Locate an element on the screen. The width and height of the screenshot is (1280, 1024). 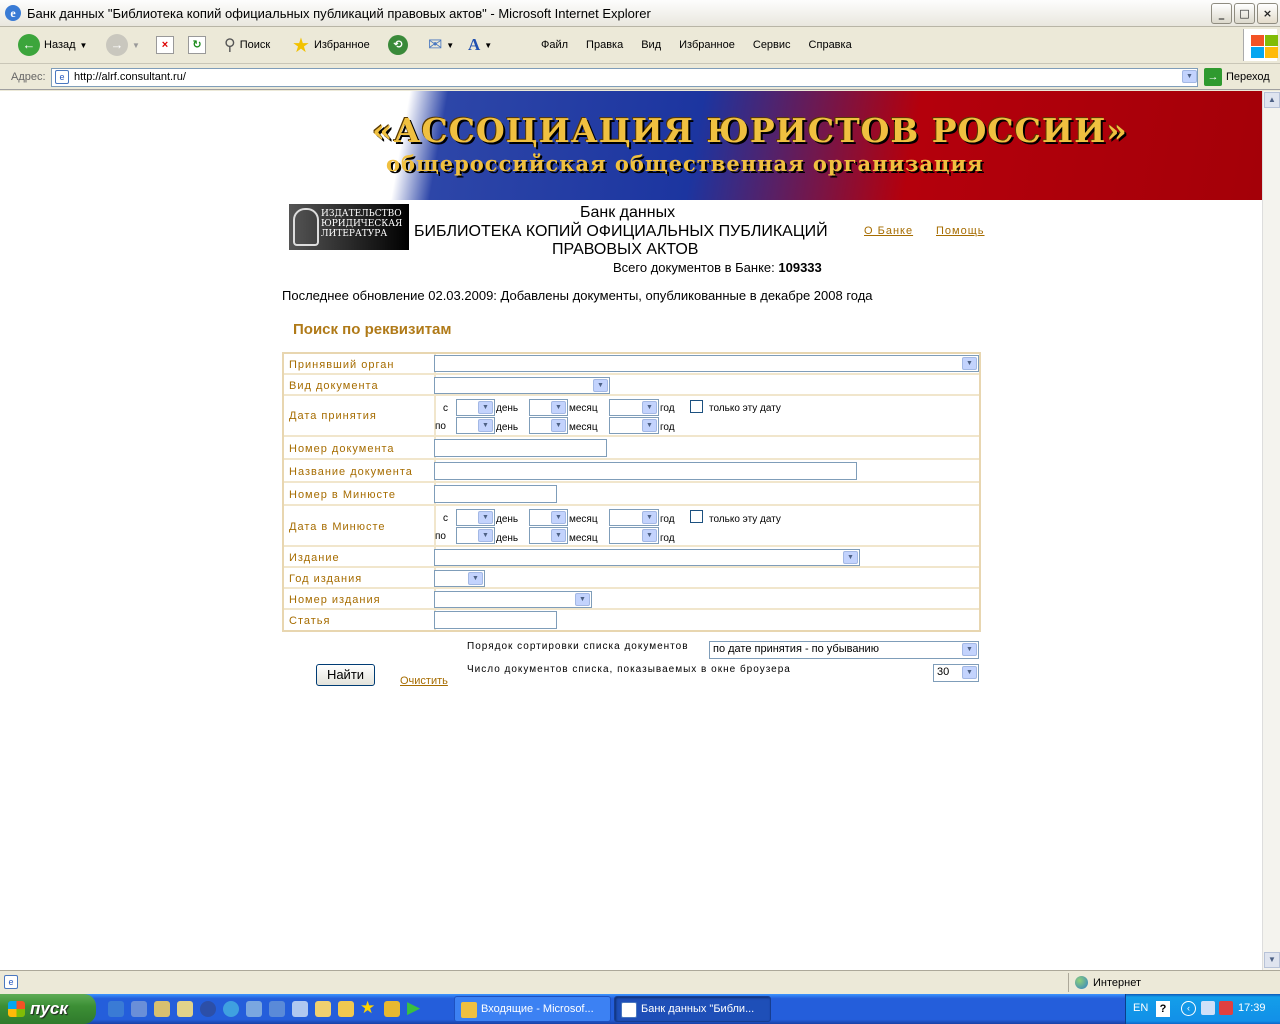
network-tray-icon is located at coordinates (1208, 1008).